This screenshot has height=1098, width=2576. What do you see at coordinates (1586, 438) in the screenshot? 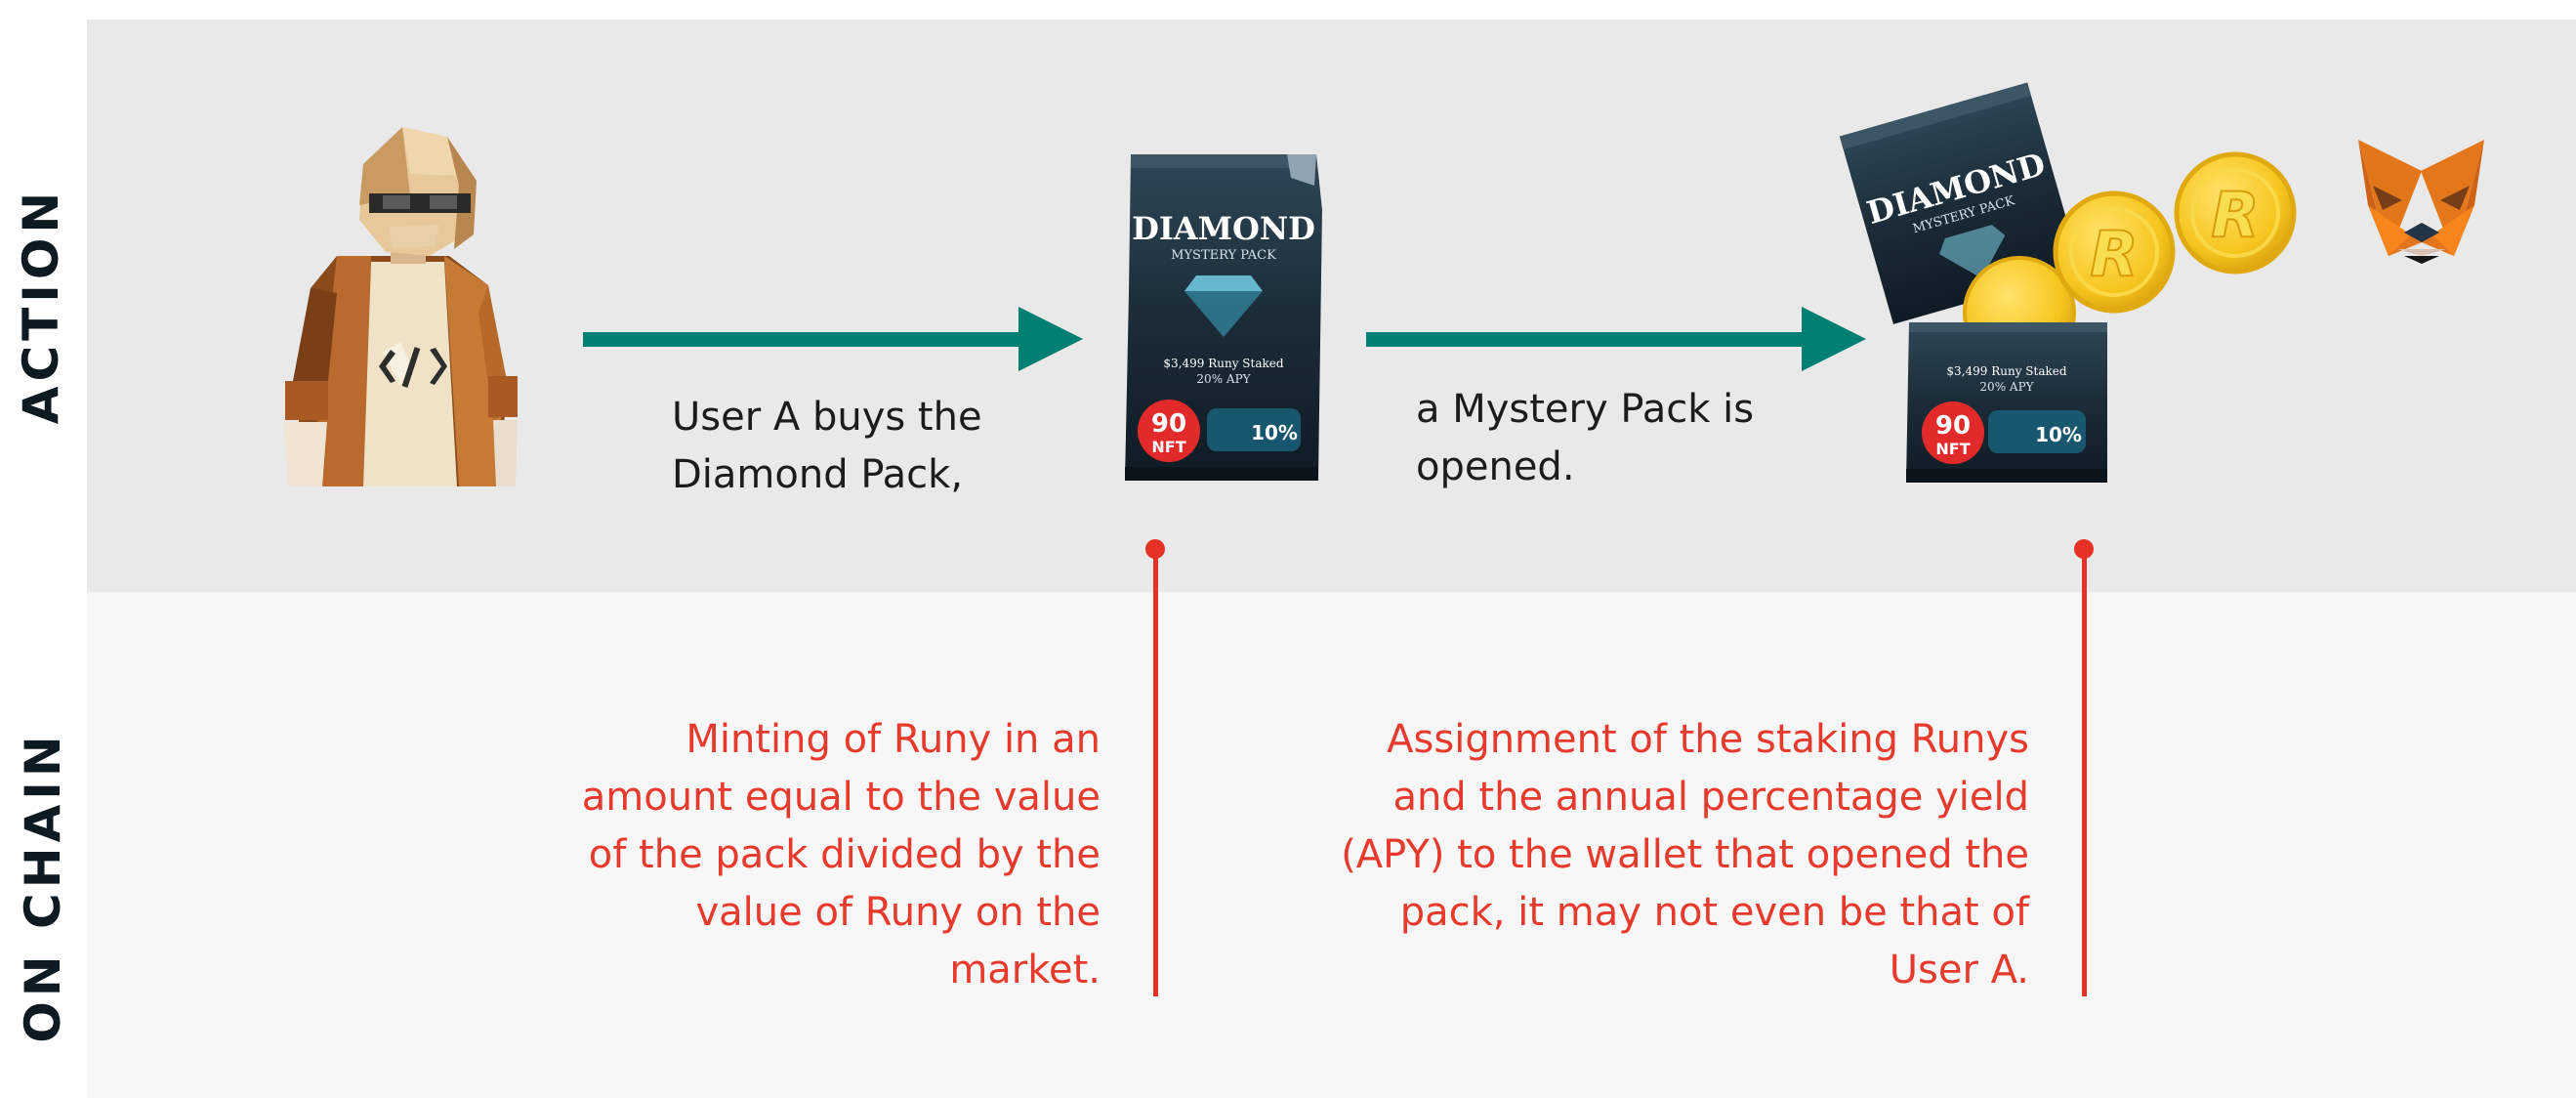
I see `open-caption: a Mystery Pack is opened.` at bounding box center [1586, 438].